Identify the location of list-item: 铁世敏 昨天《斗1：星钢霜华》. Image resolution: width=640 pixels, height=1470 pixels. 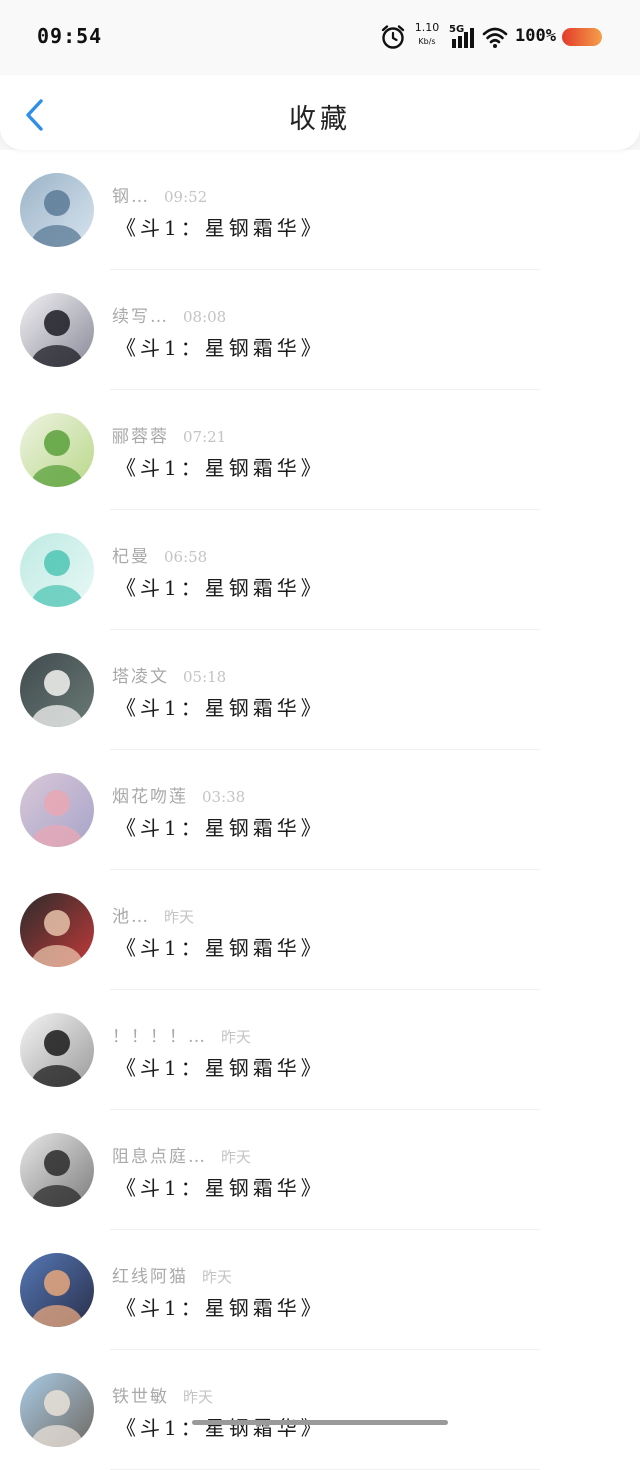
(320, 1410).